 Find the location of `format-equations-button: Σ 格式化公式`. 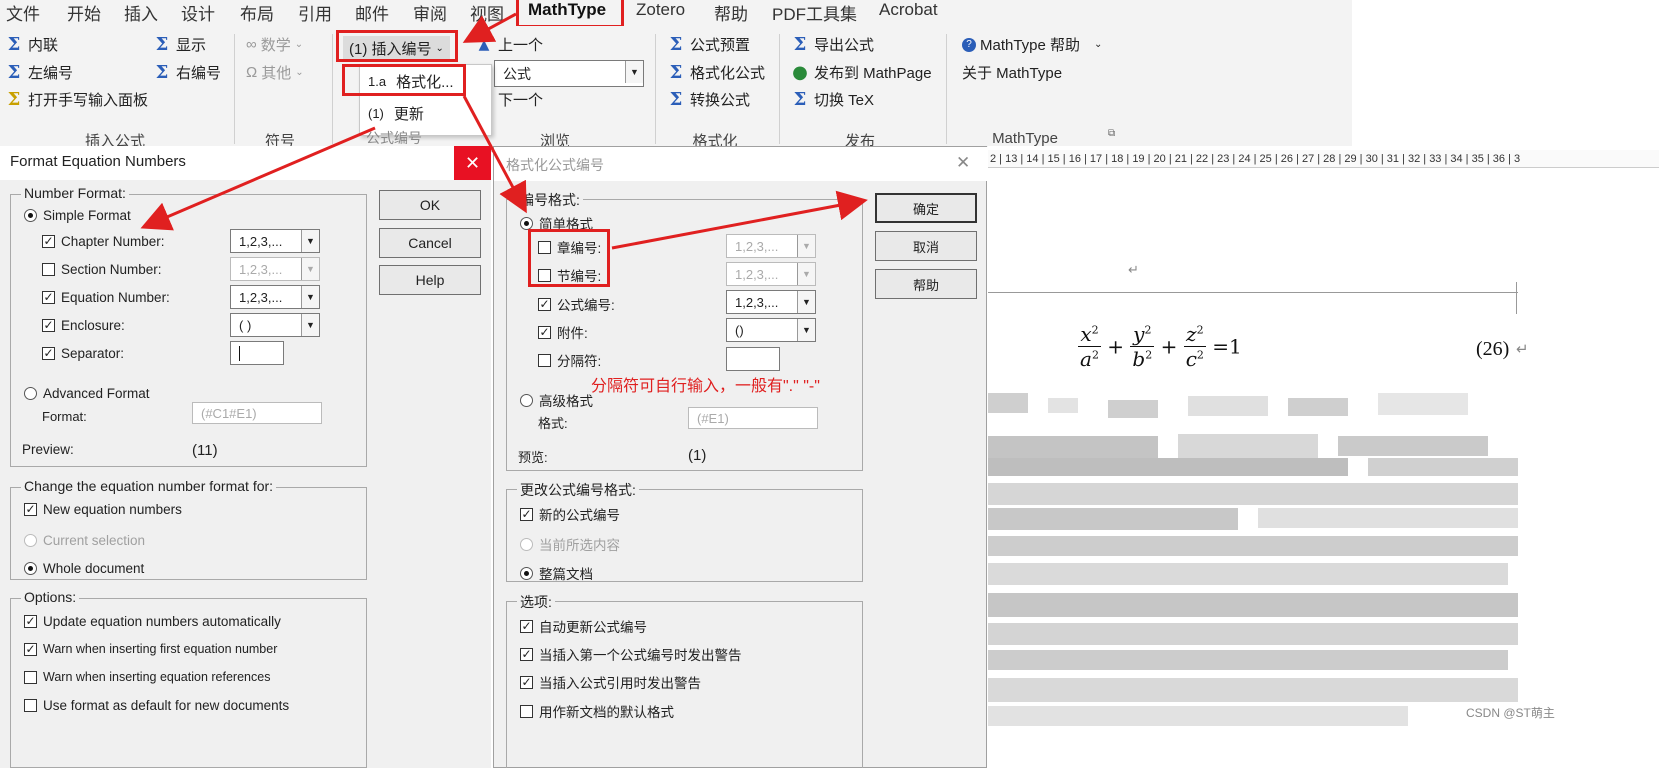

format-equations-button: Σ 格式化公式 is located at coordinates (715, 72).